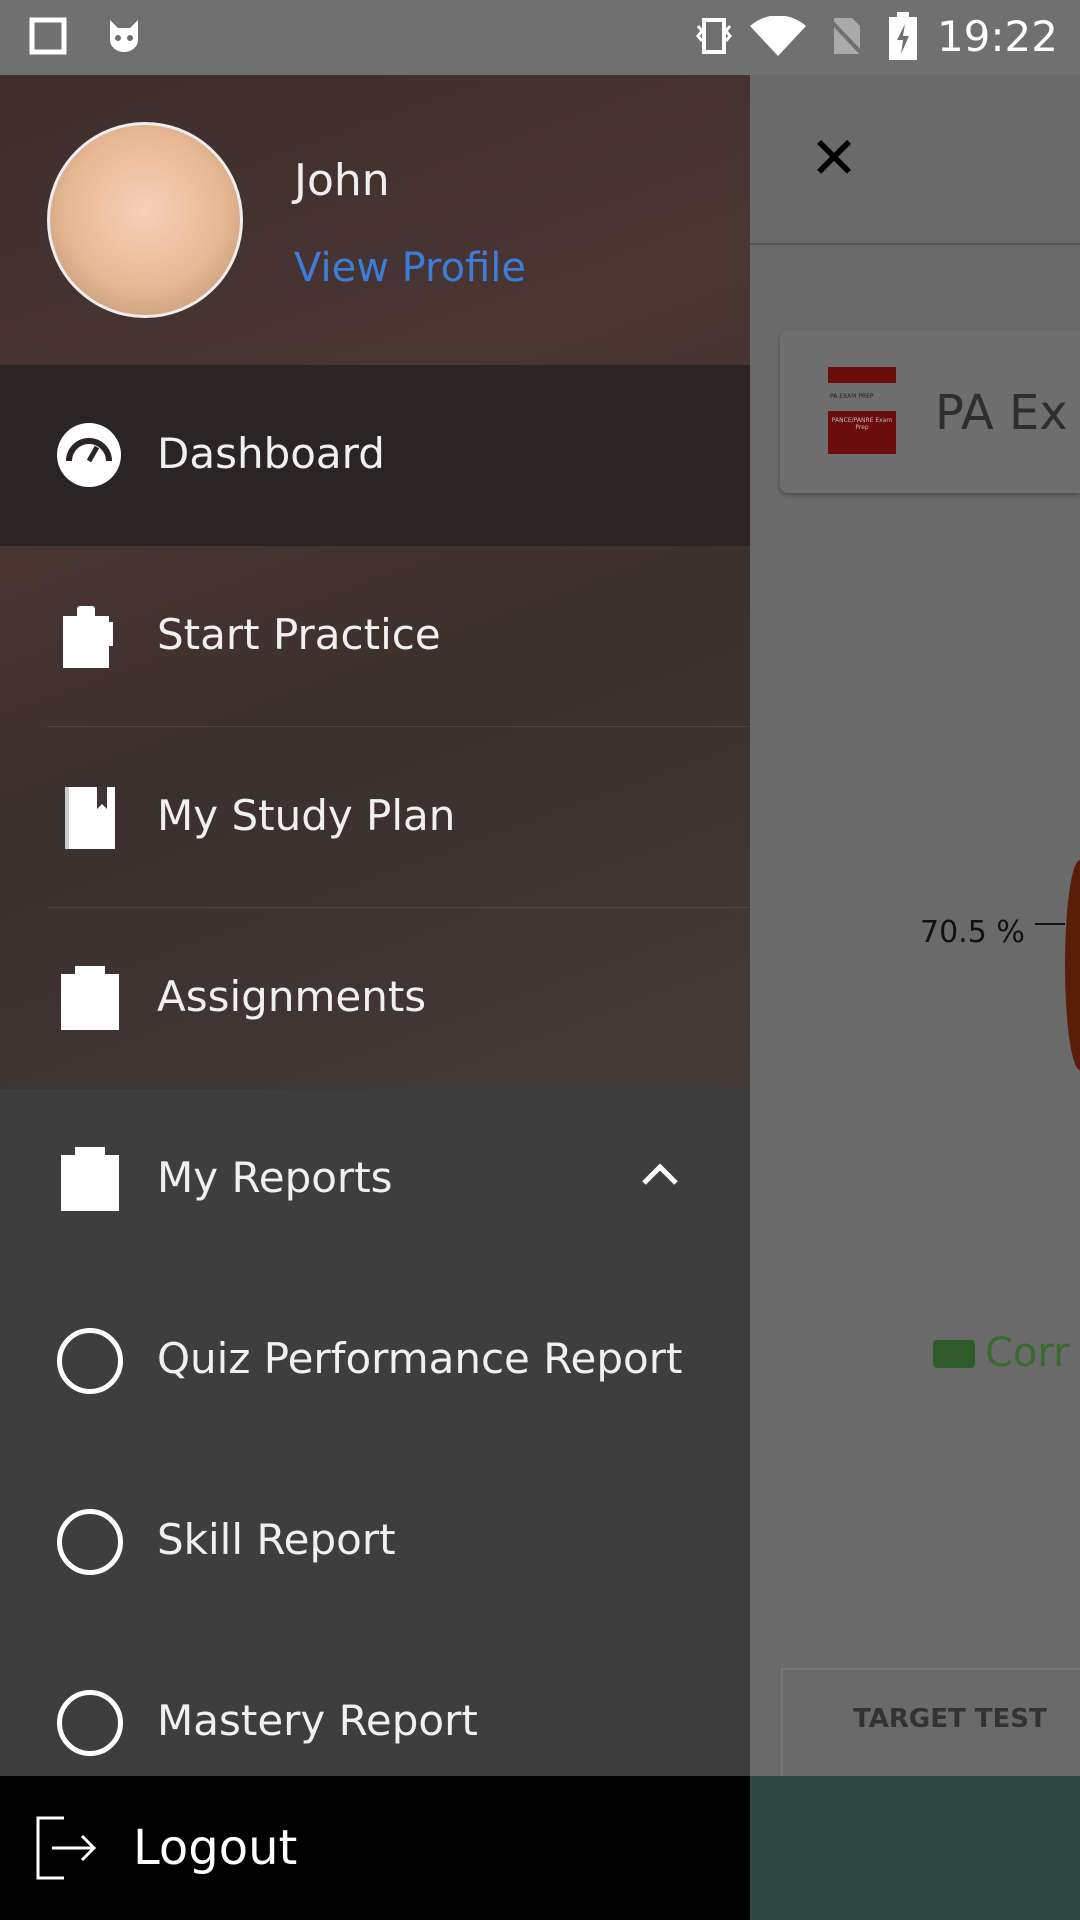 The width and height of the screenshot is (1080, 1920). What do you see at coordinates (48, 36) in the screenshot?
I see `square-icon` at bounding box center [48, 36].